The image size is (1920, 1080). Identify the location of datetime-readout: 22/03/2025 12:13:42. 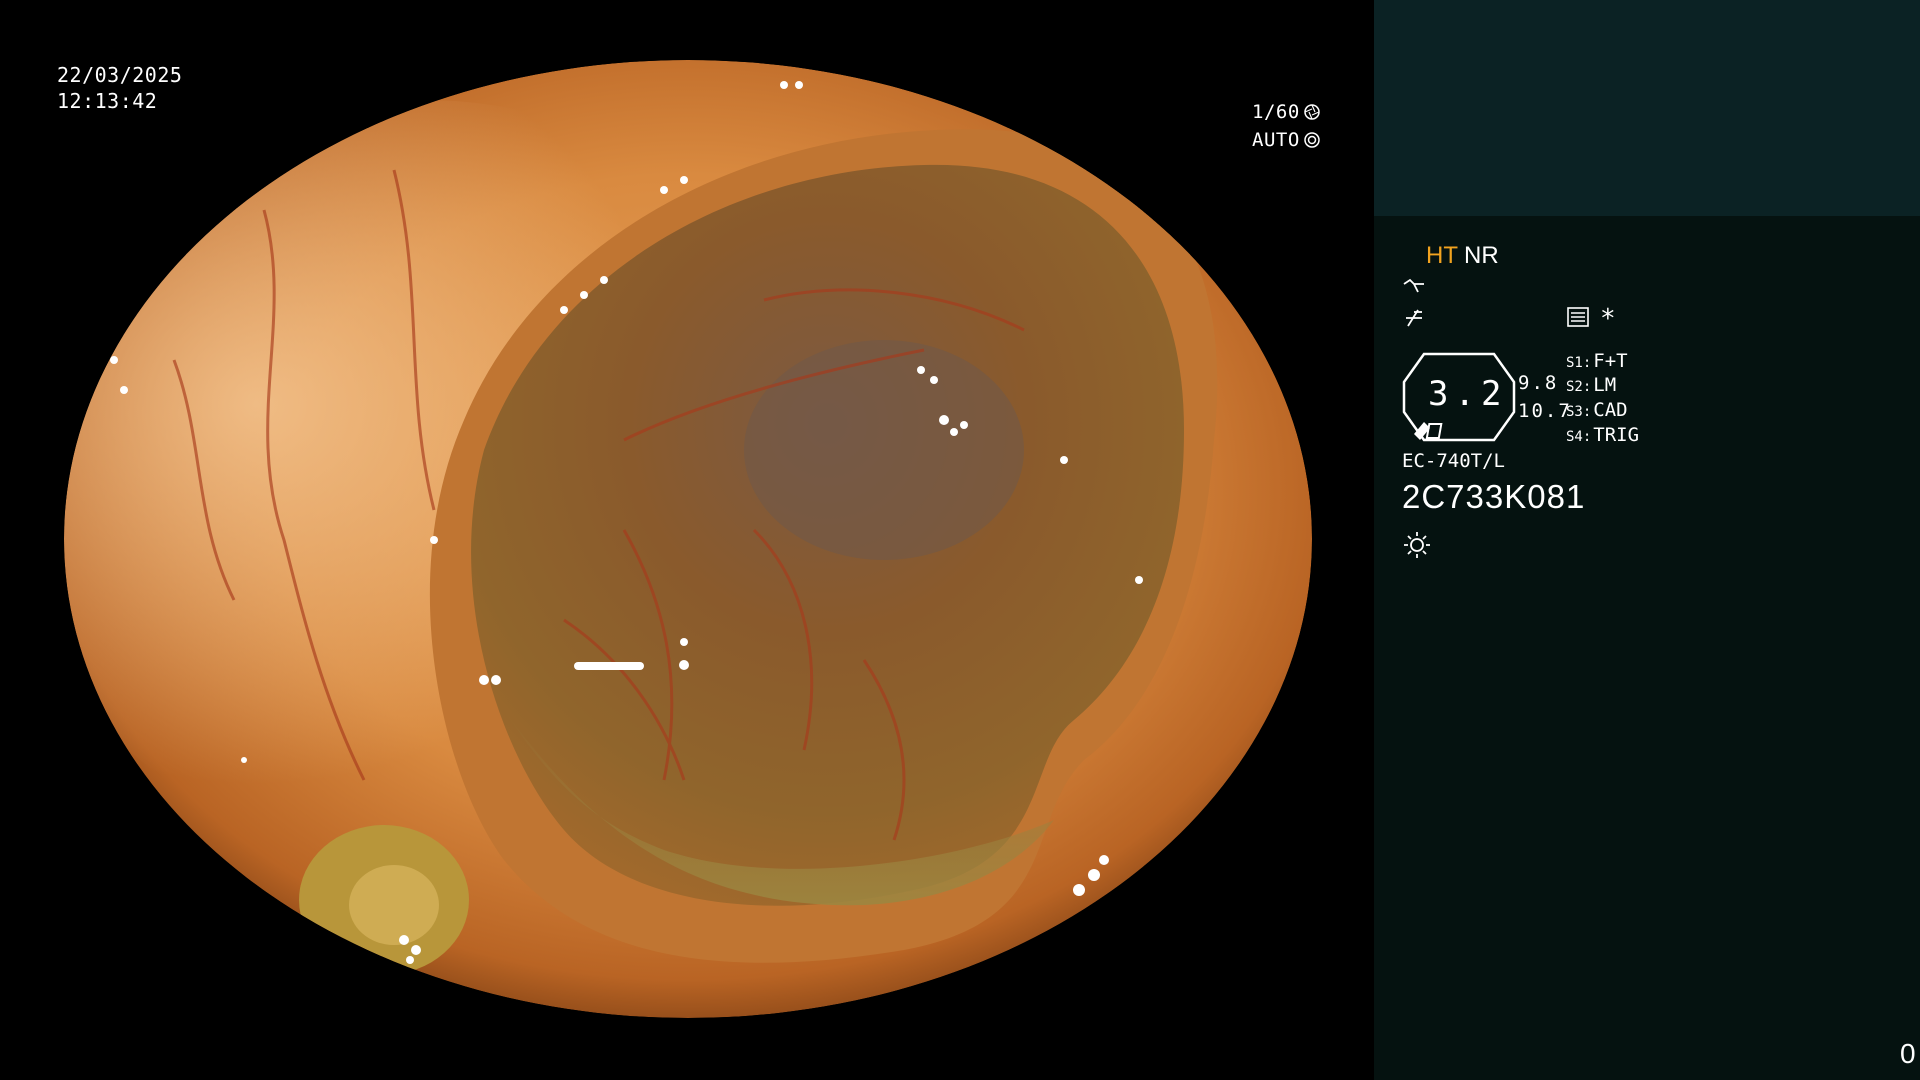
(119, 88).